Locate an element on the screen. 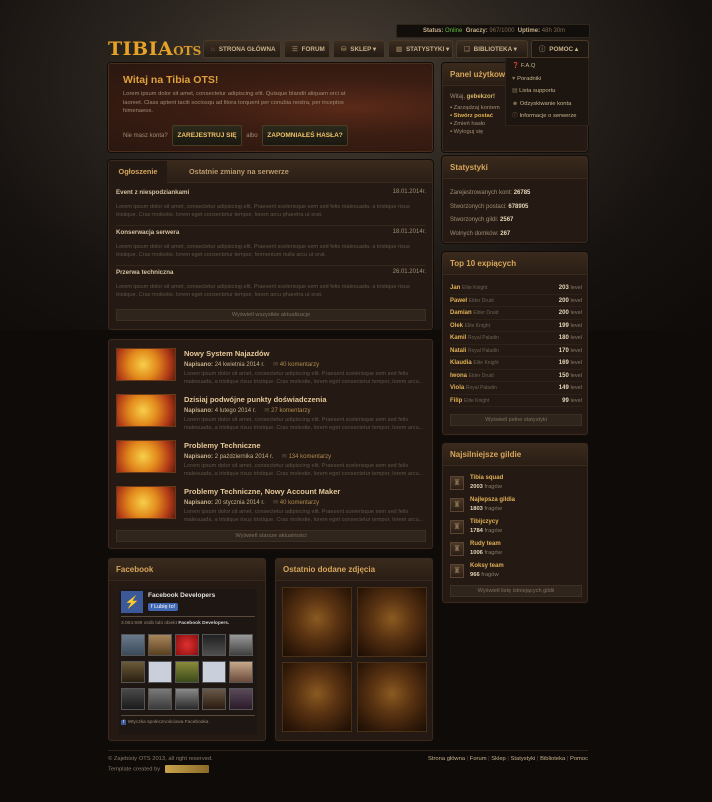  dropdown-item-server-info: ⓘ Informacje o serwerze is located at coordinates (550, 116).